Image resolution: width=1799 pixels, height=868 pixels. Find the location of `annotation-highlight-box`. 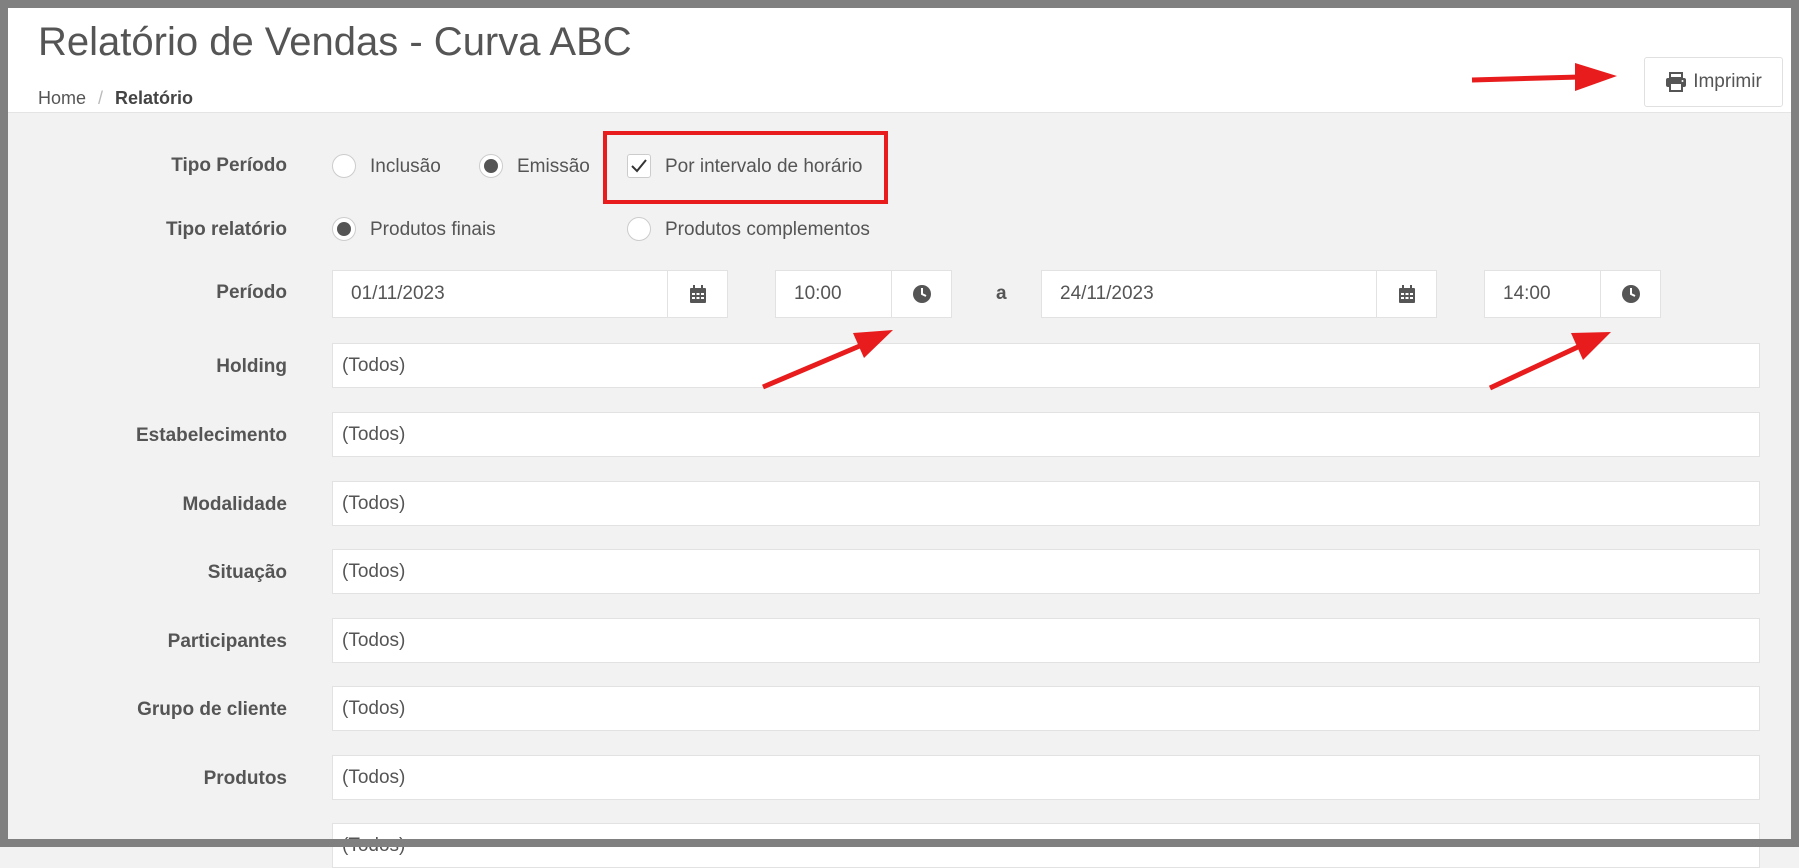

annotation-highlight-box is located at coordinates (745, 167).